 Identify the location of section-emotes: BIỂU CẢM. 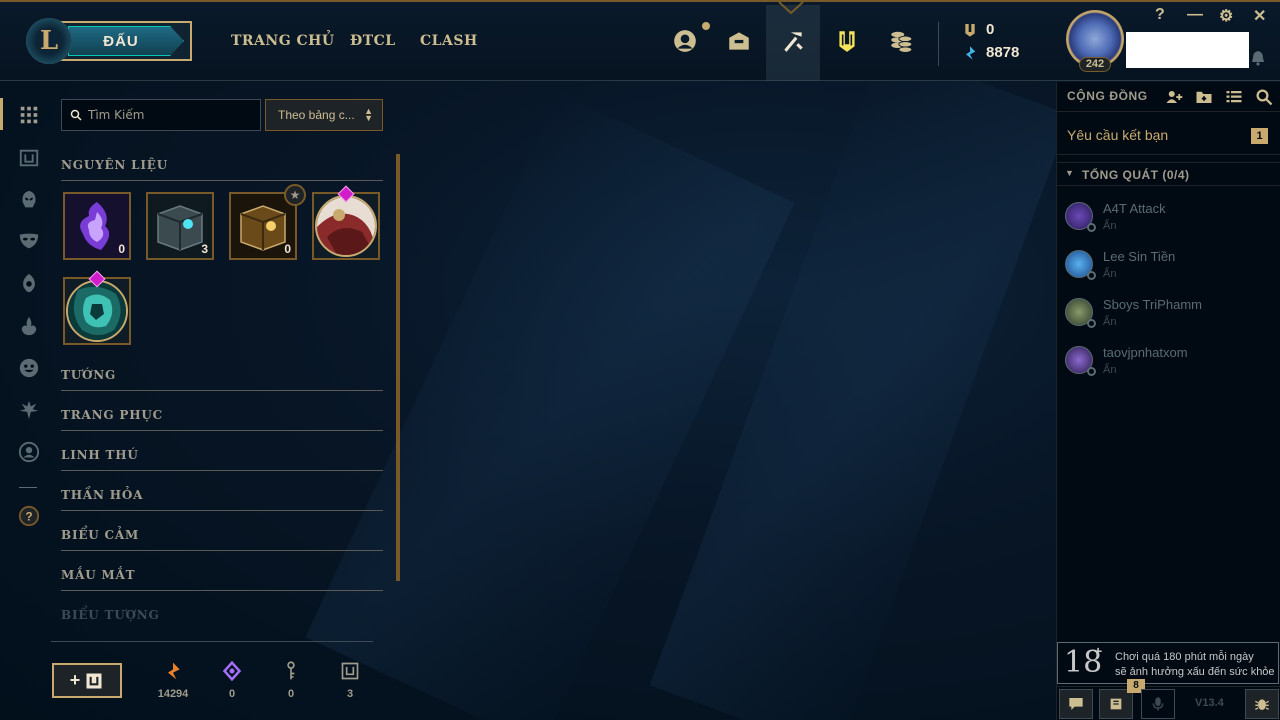
(222, 538).